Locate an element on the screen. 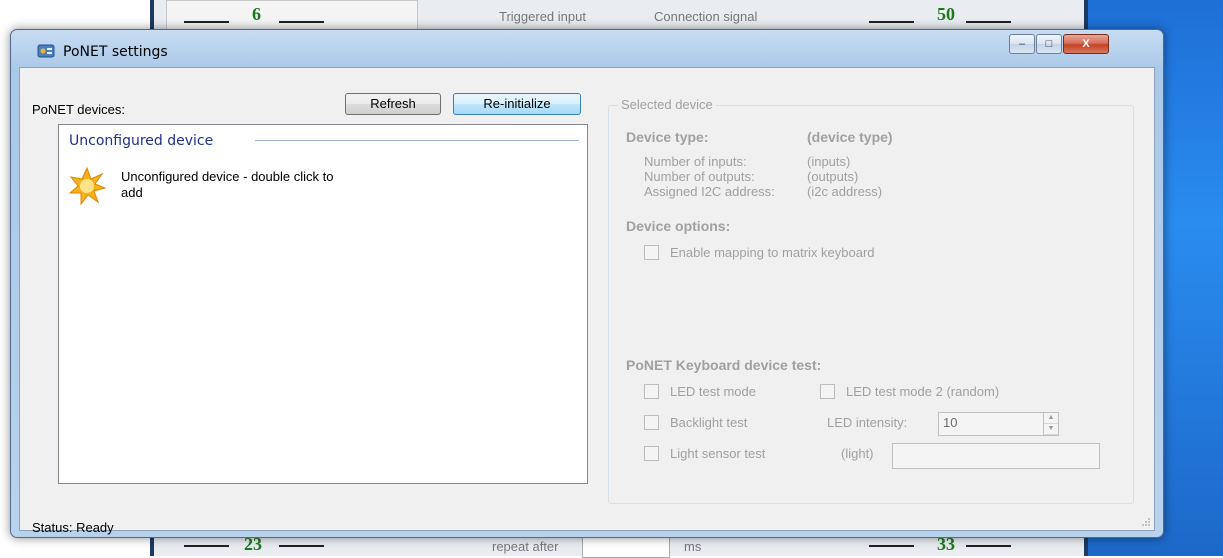 This screenshot has height=558, width=1223. close-button: X is located at coordinates (1086, 44).